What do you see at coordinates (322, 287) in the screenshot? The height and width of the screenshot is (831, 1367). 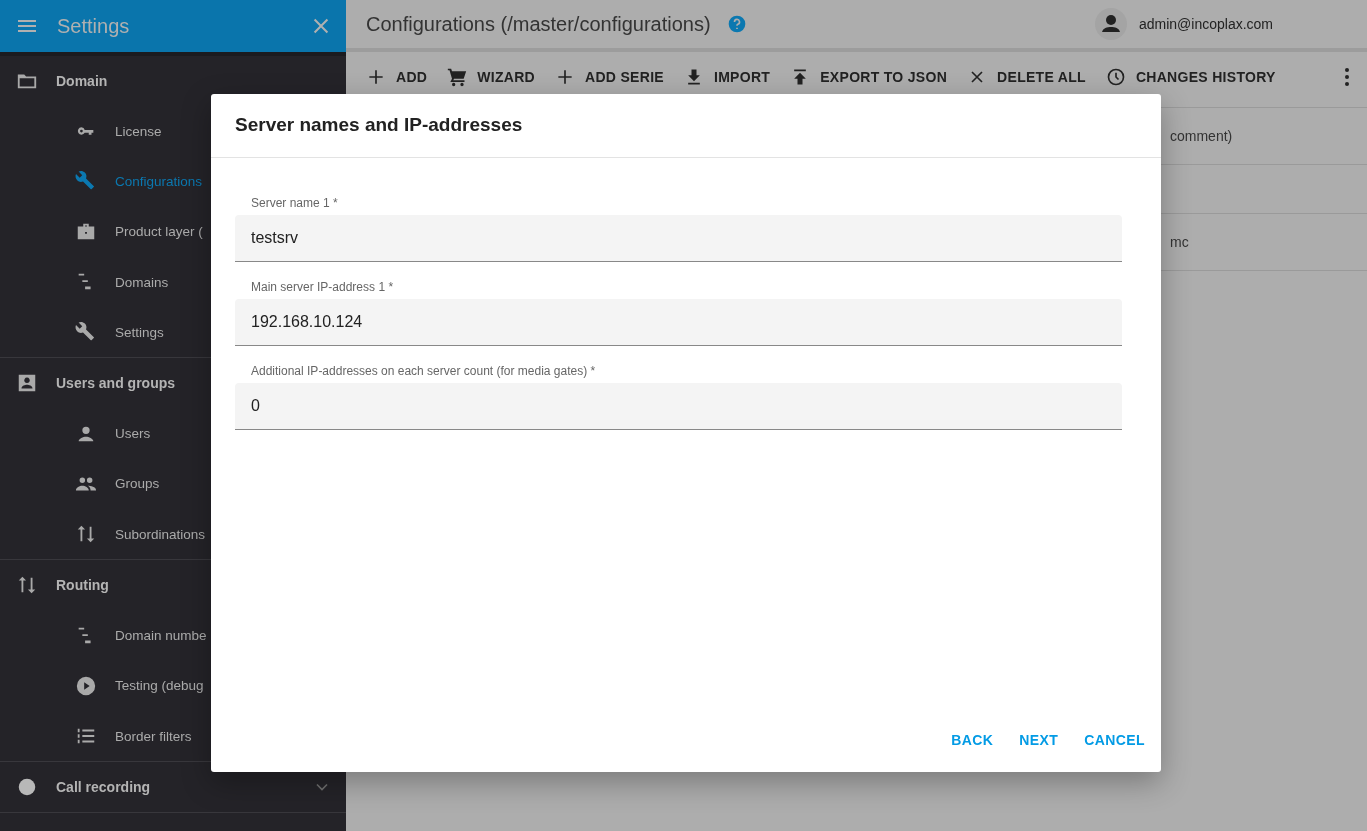 I see `field-label: Main server IP-address 1 *` at bounding box center [322, 287].